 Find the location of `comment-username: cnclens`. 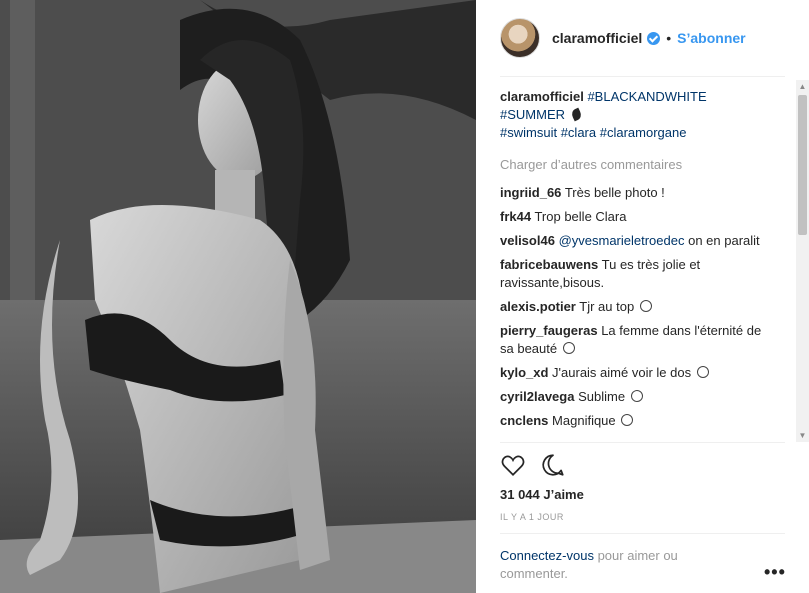

comment-username: cnclens is located at coordinates (524, 420).